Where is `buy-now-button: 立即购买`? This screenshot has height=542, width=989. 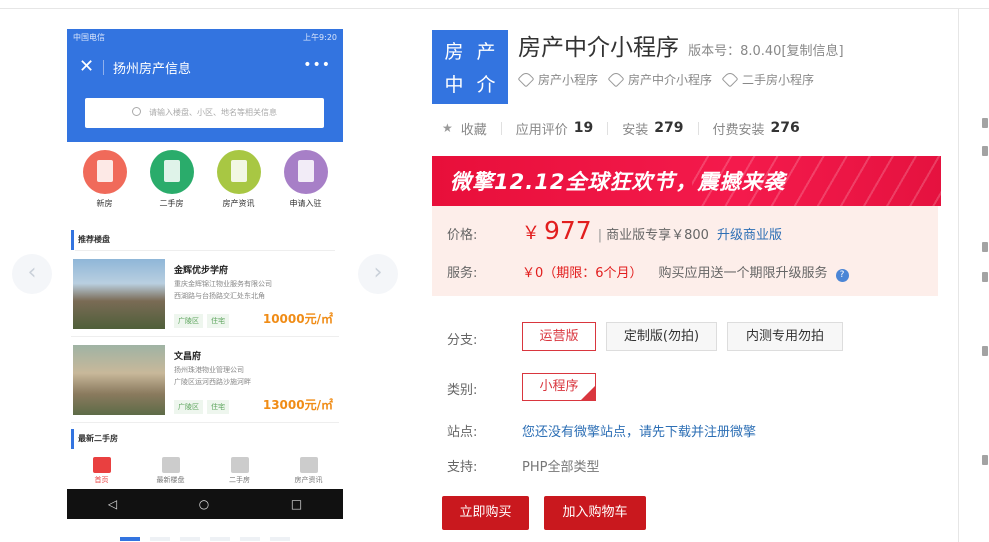 buy-now-button: 立即购买 is located at coordinates (485, 513).